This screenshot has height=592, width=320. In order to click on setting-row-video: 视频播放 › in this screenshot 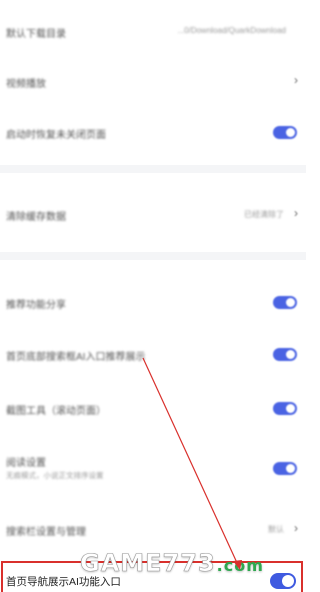, I will do `click(153, 81)`.